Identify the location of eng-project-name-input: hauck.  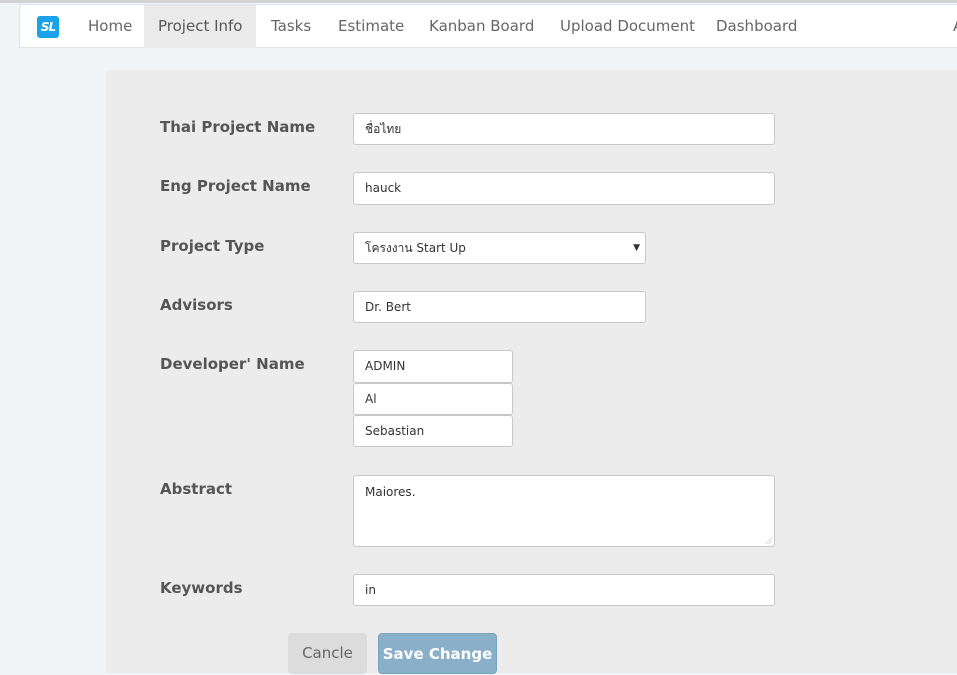
(564, 188).